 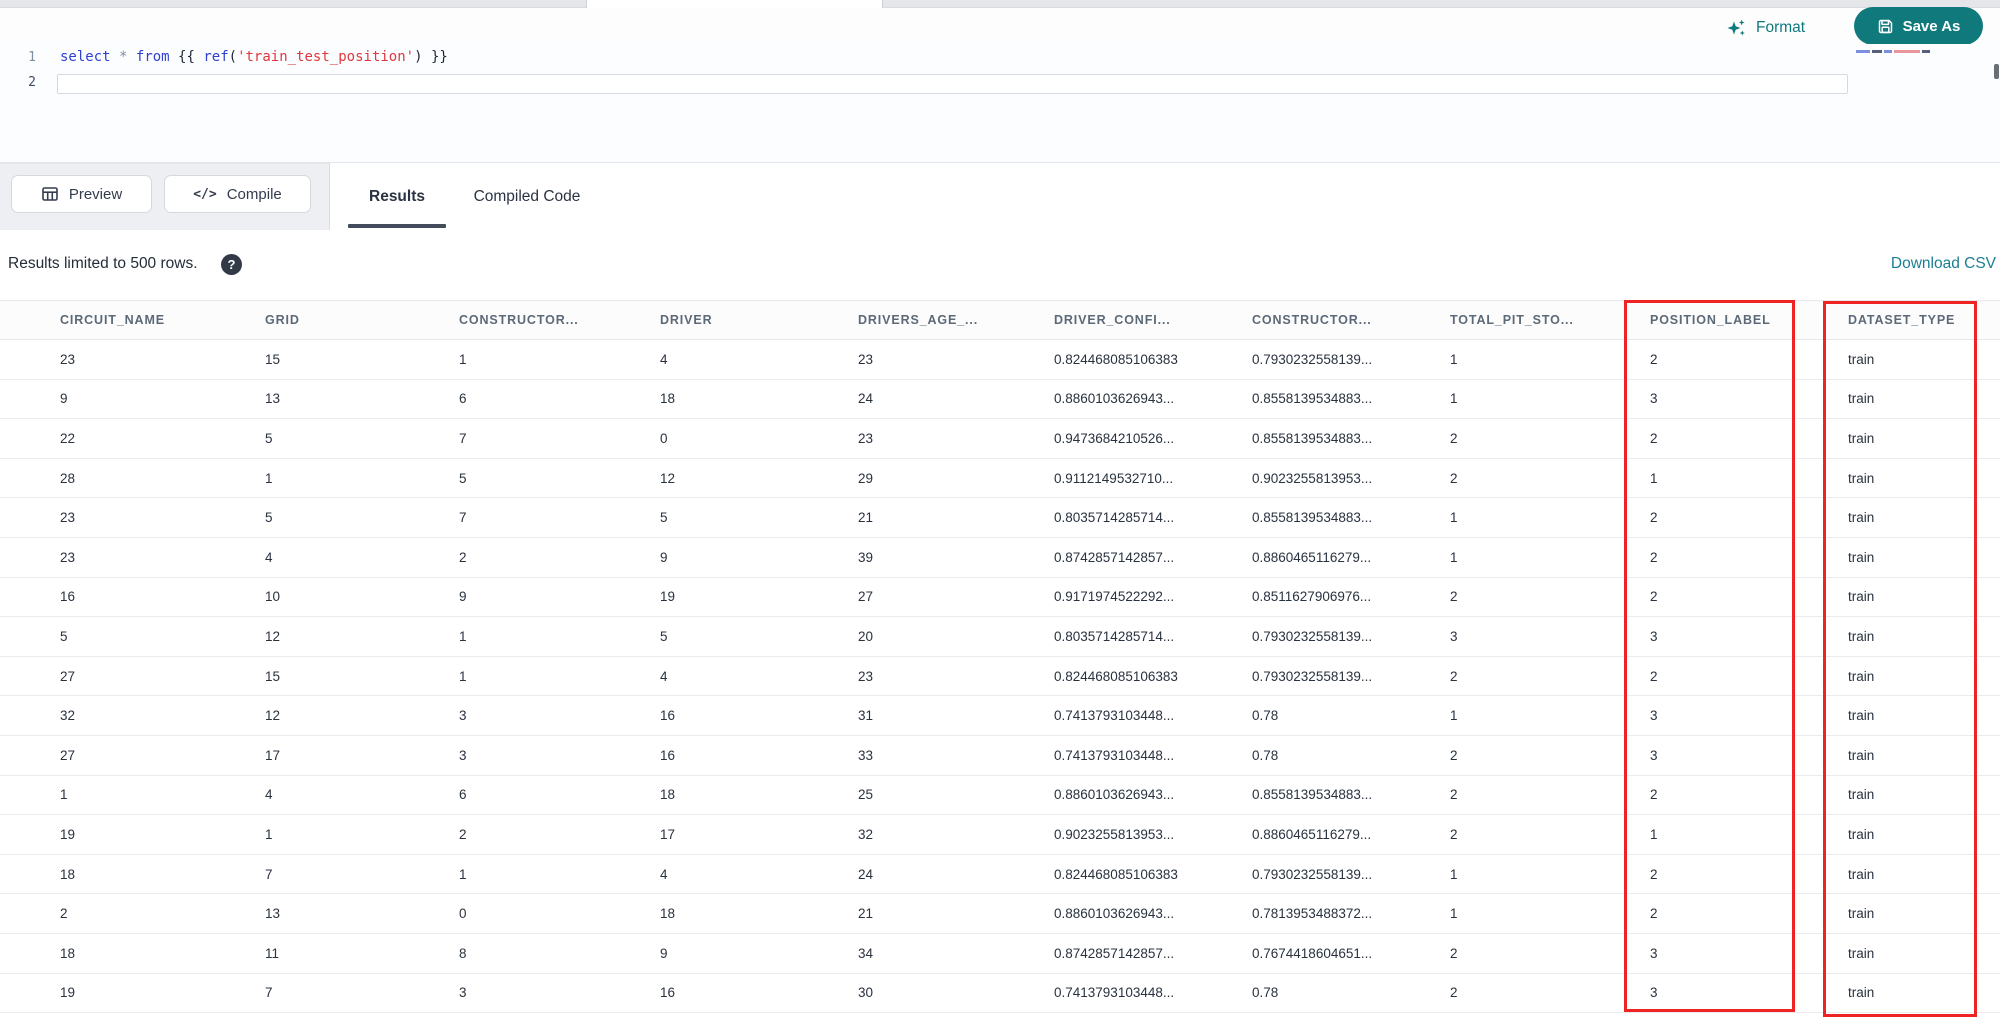 I want to click on code-token: ), so click(x=418, y=57).